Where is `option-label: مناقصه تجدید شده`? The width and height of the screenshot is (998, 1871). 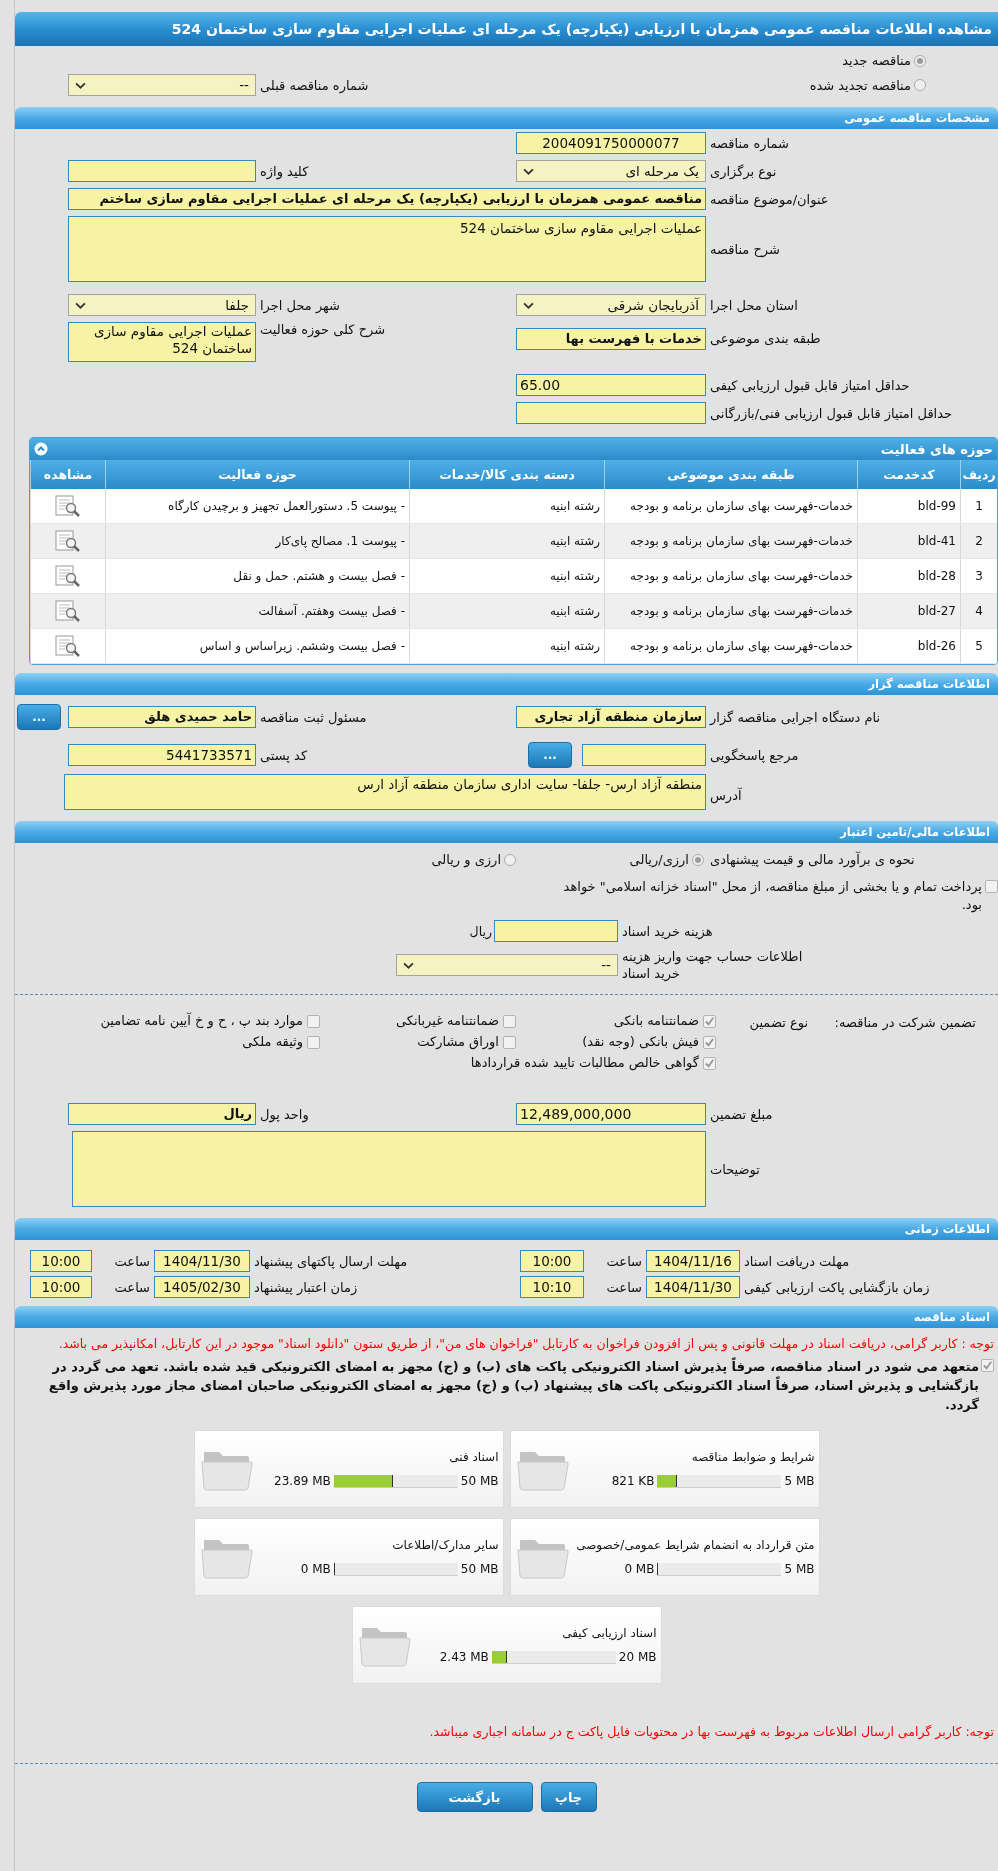 option-label: مناقصه تجدید شده is located at coordinates (860, 85).